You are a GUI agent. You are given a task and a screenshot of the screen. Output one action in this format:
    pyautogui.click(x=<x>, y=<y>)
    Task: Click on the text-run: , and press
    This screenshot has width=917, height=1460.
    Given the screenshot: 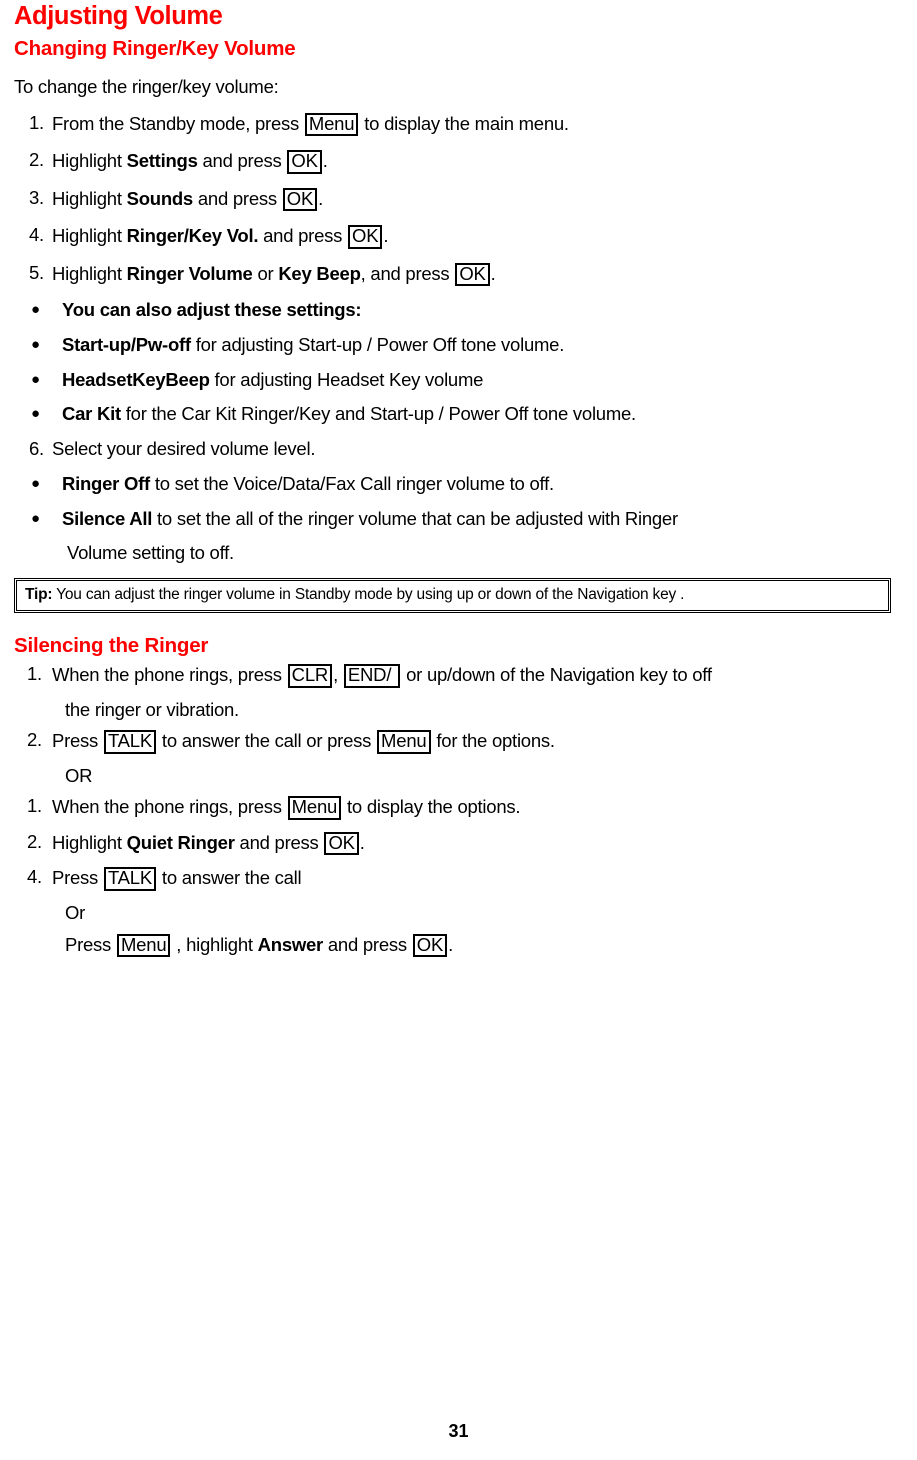 What is the action you would take?
    pyautogui.click(x=407, y=273)
    